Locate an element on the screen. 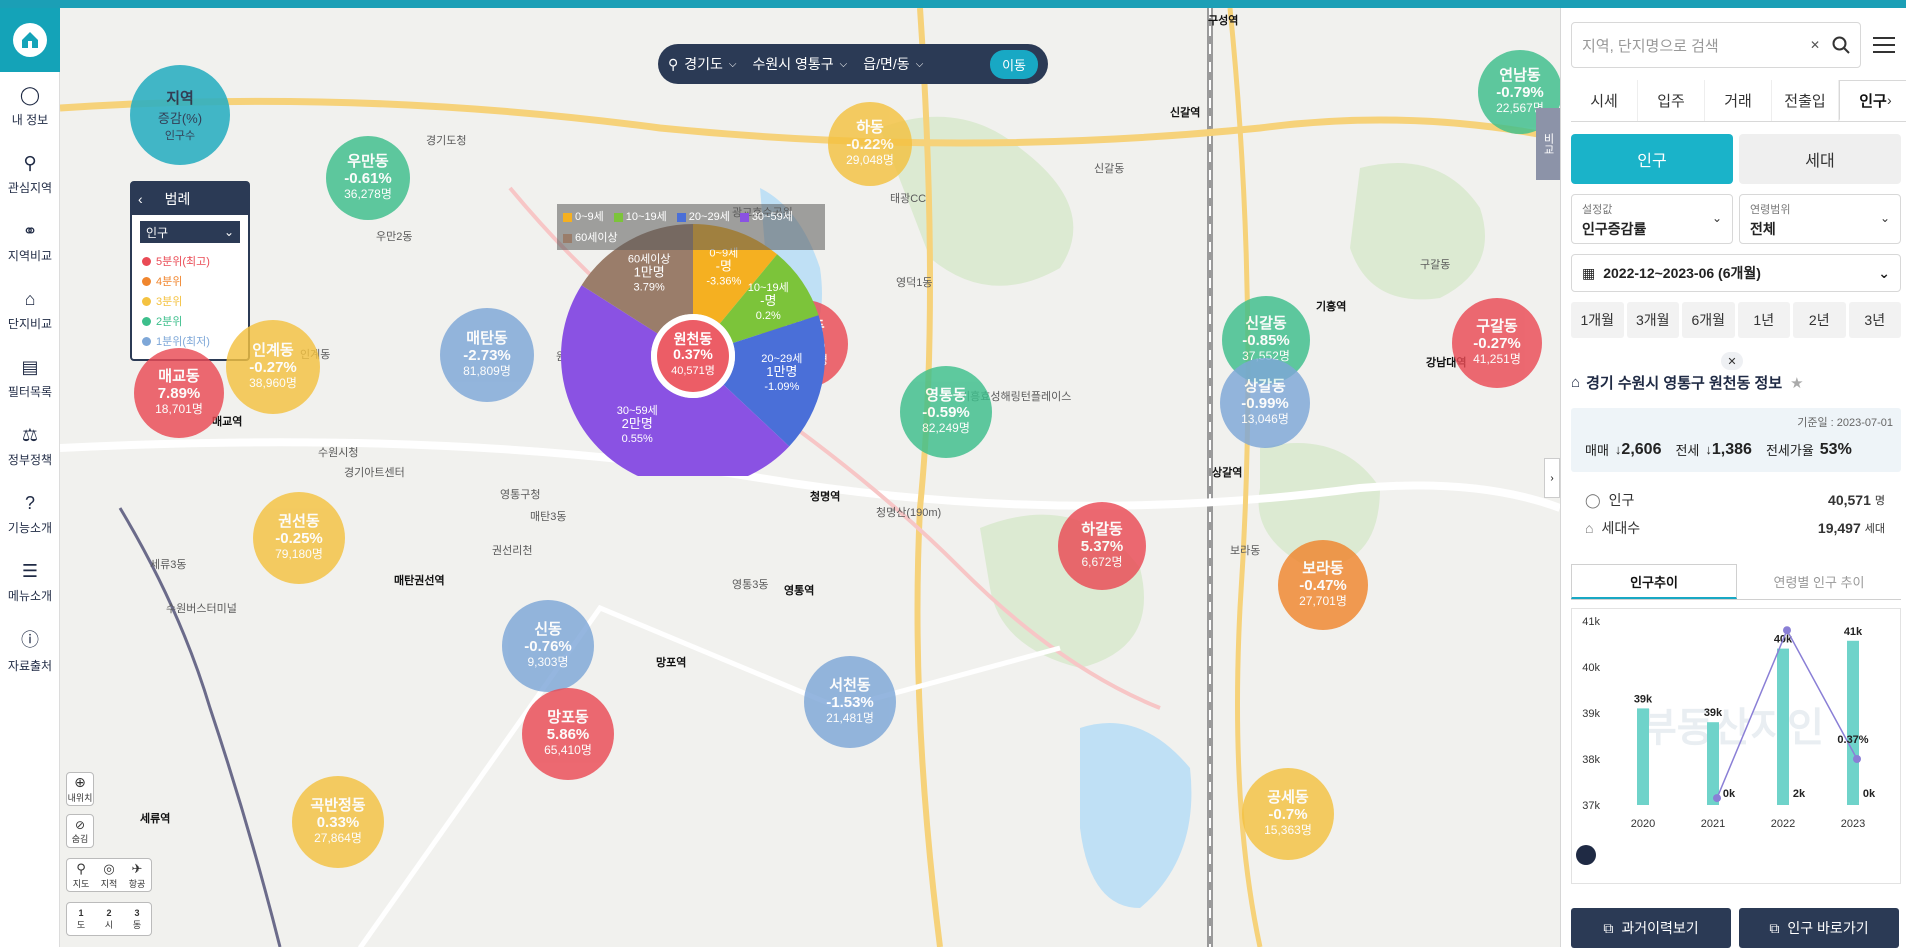 The width and height of the screenshot is (1906, 948). population-button: 인구 is located at coordinates (1652, 159).